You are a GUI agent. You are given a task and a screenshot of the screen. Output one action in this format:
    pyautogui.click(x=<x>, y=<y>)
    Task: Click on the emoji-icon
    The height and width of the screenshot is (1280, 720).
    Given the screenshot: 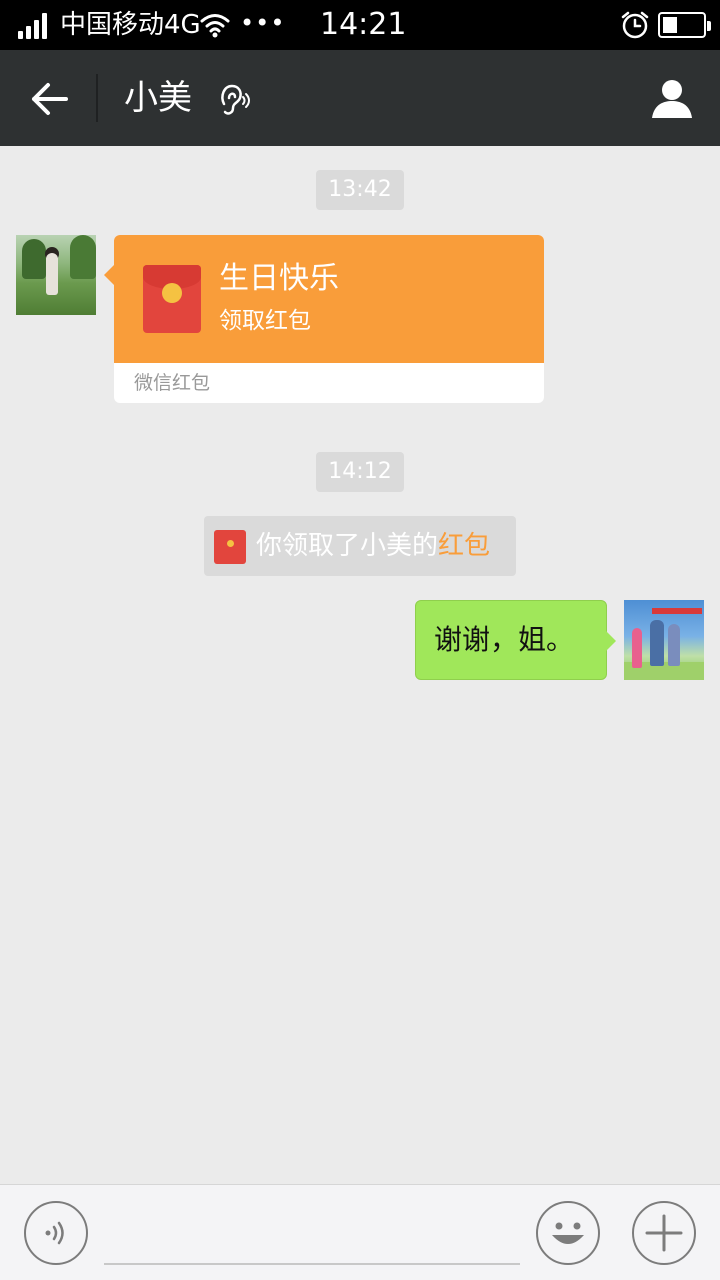 What is the action you would take?
    pyautogui.click(x=568, y=1233)
    